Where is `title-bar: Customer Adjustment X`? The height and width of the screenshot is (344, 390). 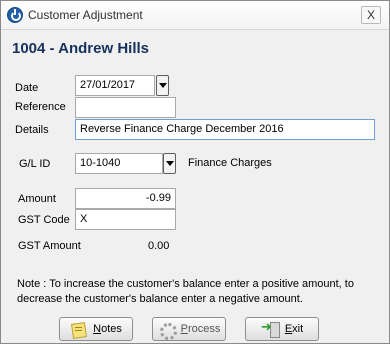
title-bar: Customer Adjustment X is located at coordinates (195, 15).